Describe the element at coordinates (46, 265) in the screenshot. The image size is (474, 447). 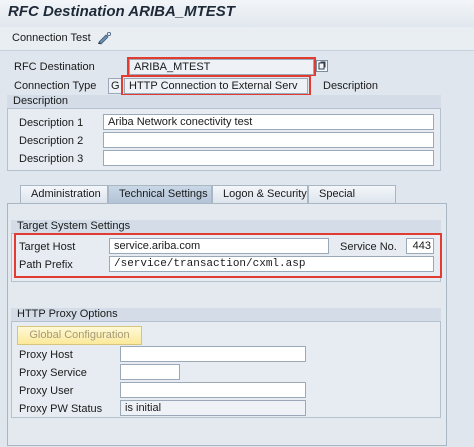
I see `path-prefix-label: Path Prefix` at that location.